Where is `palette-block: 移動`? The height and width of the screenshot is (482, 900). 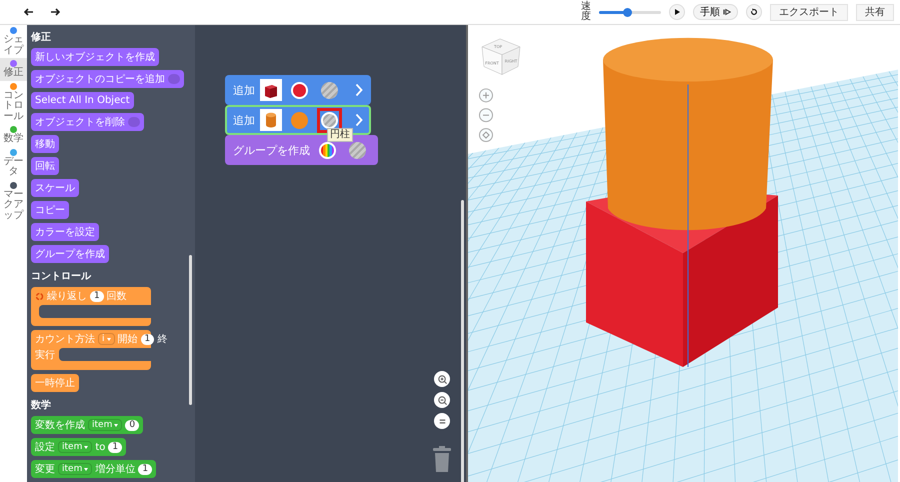
palette-block: 移動 is located at coordinates (45, 144).